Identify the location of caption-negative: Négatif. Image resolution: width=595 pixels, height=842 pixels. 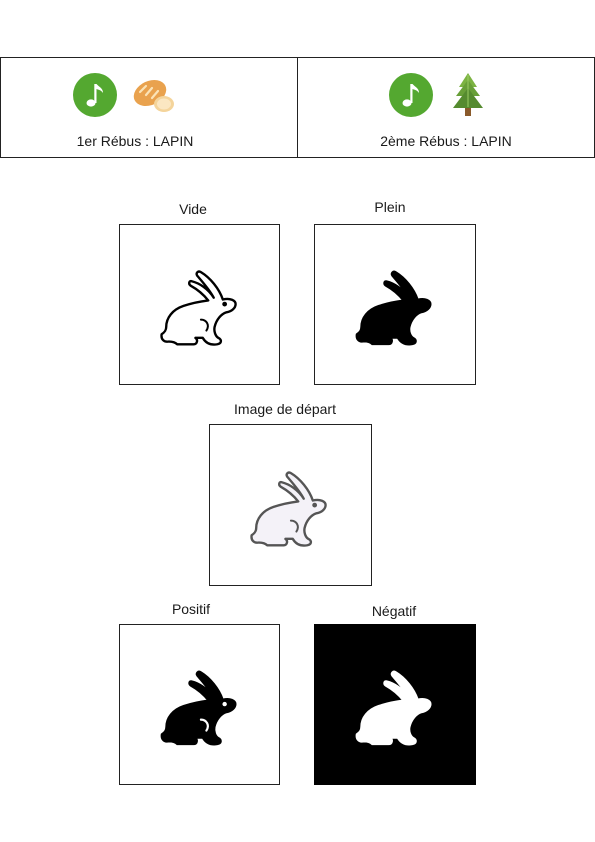
(394, 611).